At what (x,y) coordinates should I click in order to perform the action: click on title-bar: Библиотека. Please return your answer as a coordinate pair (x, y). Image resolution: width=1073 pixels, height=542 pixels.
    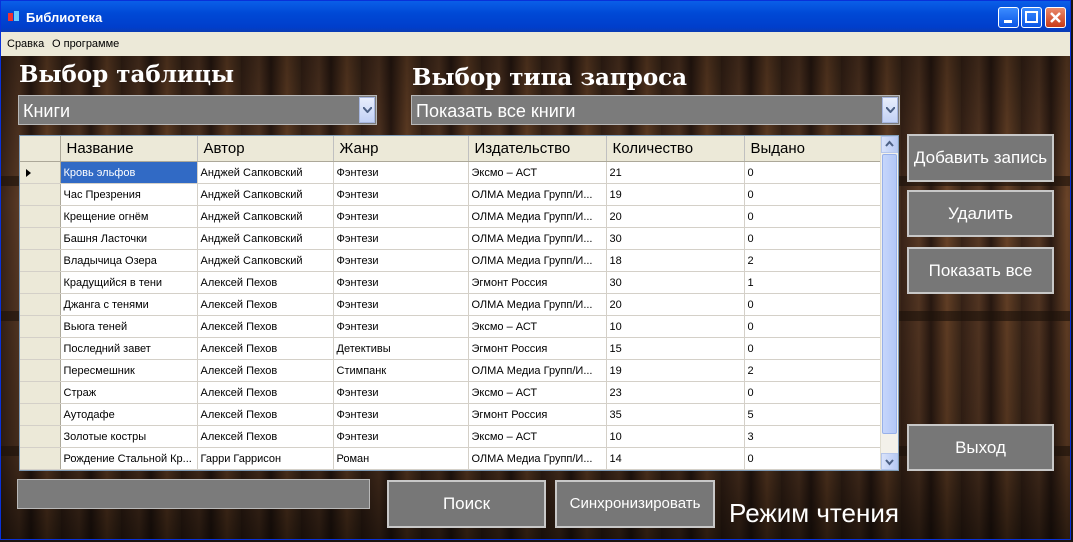
    Looking at the image, I should click on (535, 16).